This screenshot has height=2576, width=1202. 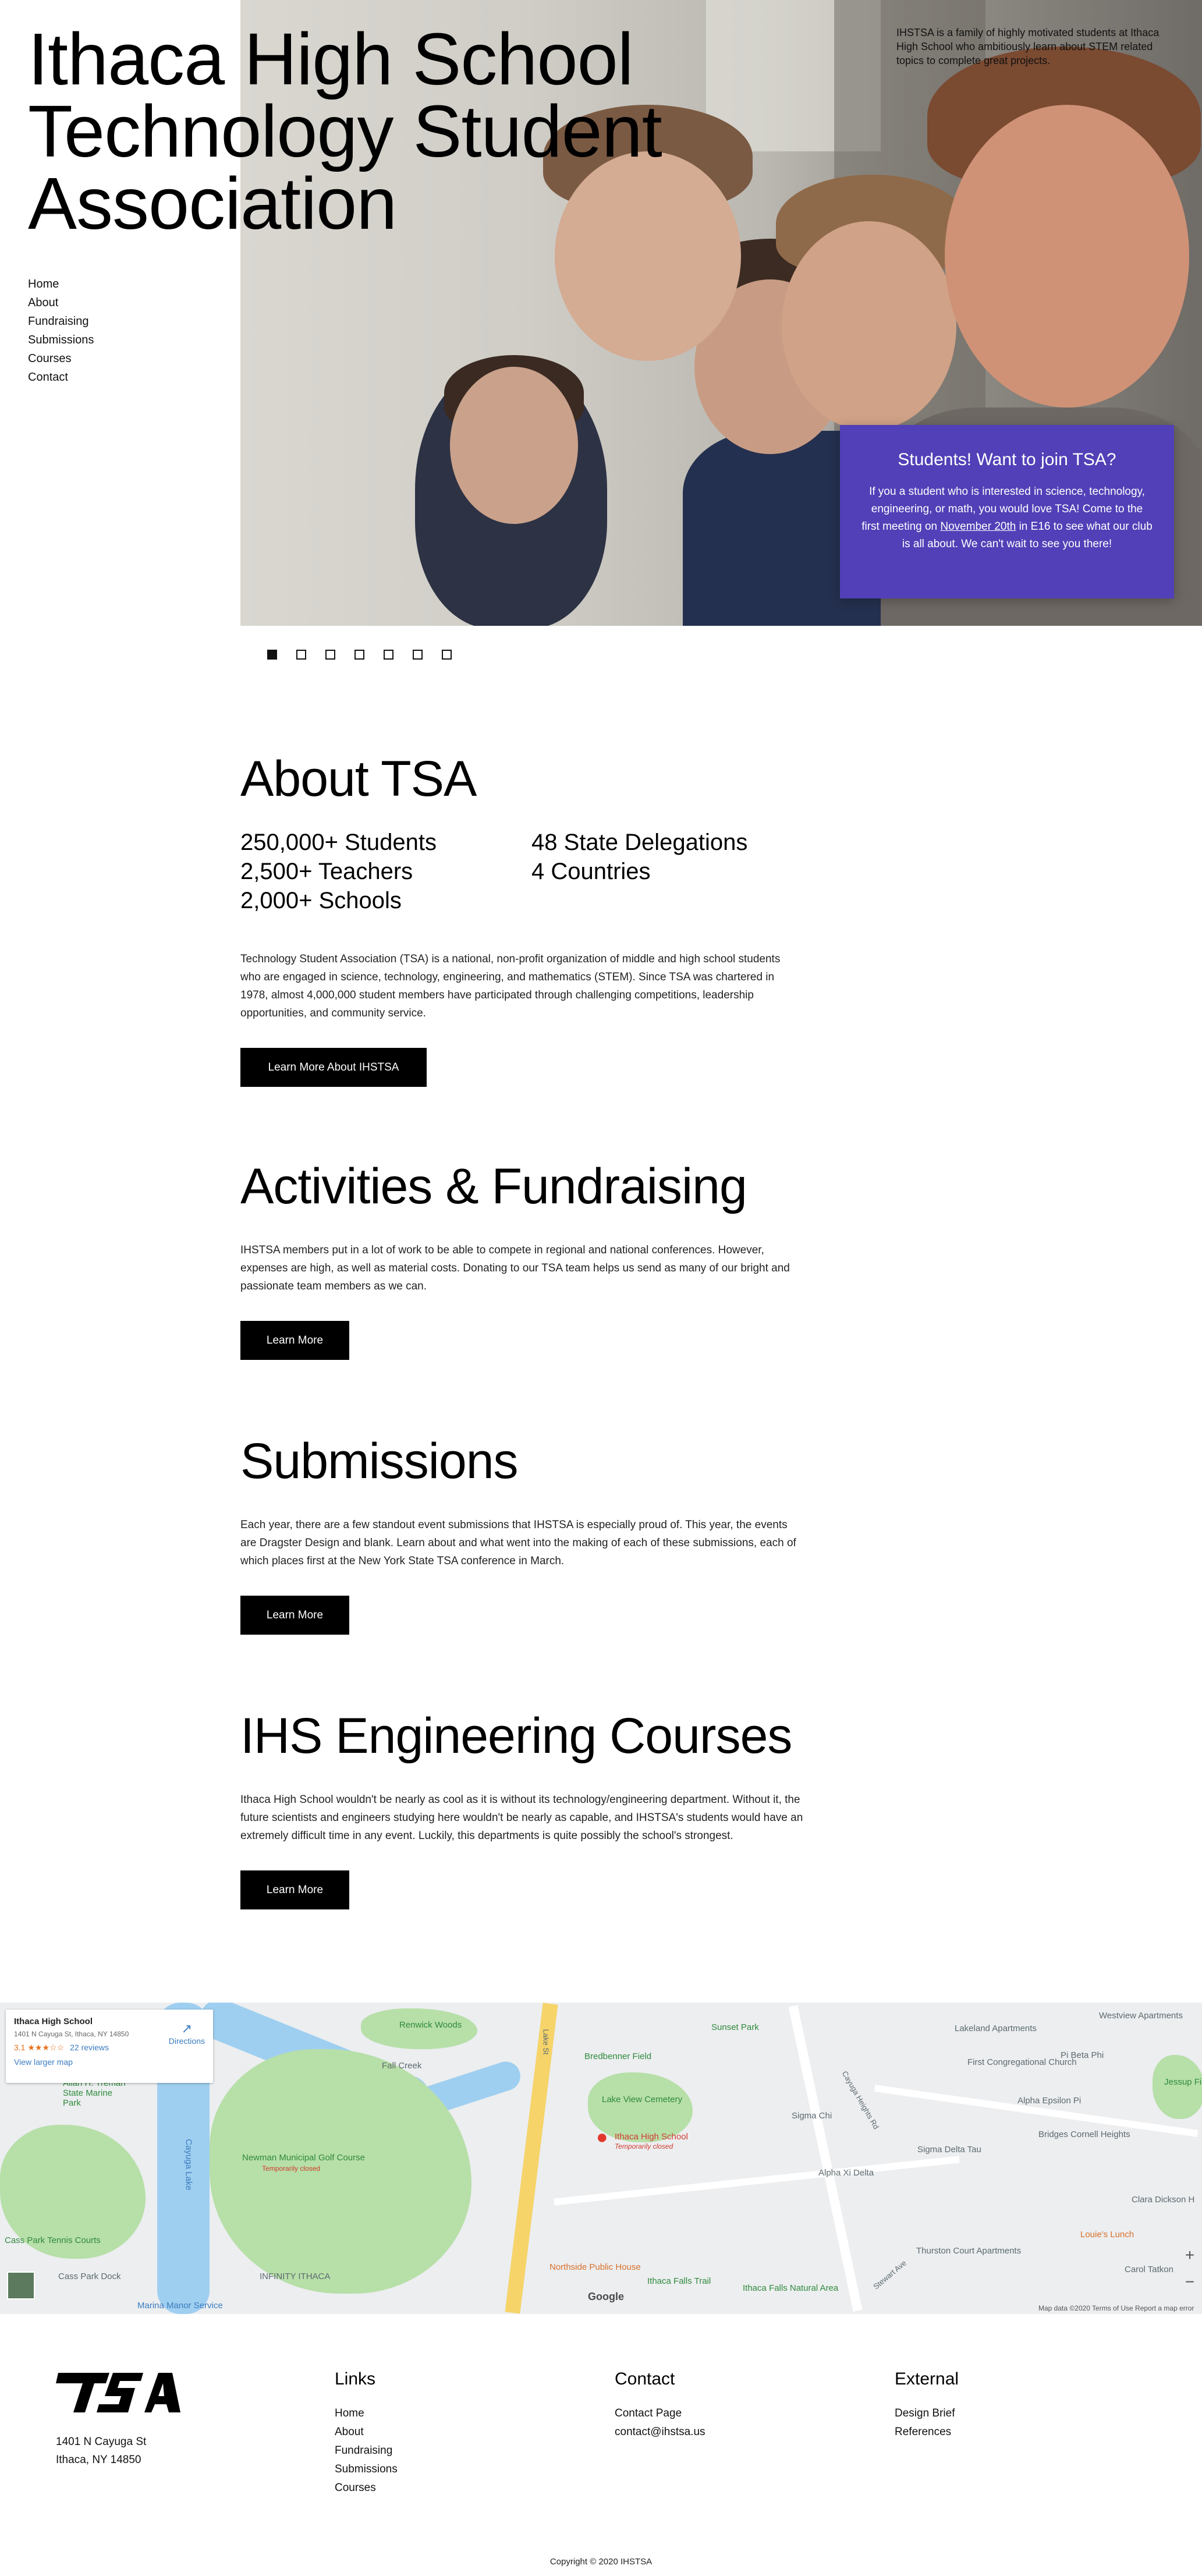 I want to click on submissions-title: Submissions, so click(x=379, y=1461).